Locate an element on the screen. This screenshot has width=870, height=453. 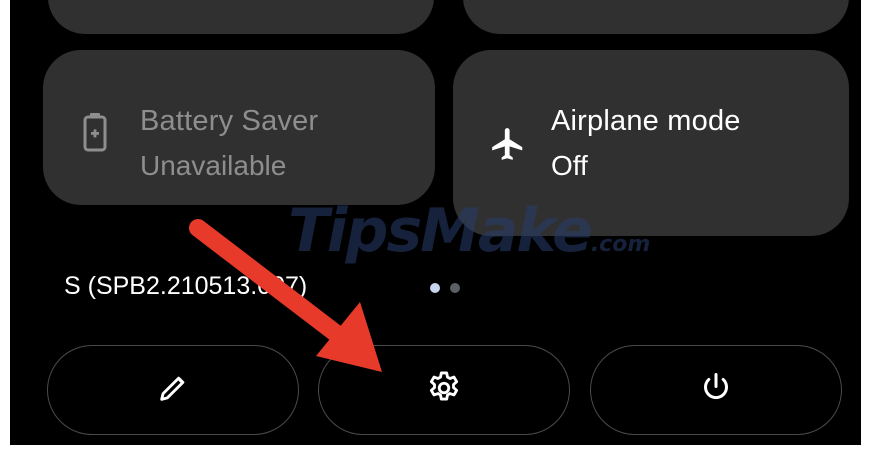
page-dot-active is located at coordinates (435, 288).